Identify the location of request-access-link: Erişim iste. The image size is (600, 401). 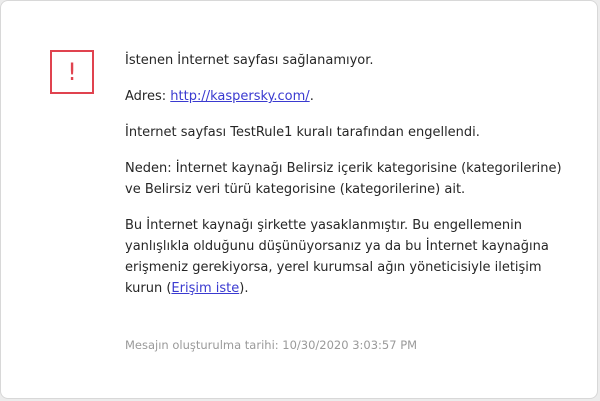
(205, 288).